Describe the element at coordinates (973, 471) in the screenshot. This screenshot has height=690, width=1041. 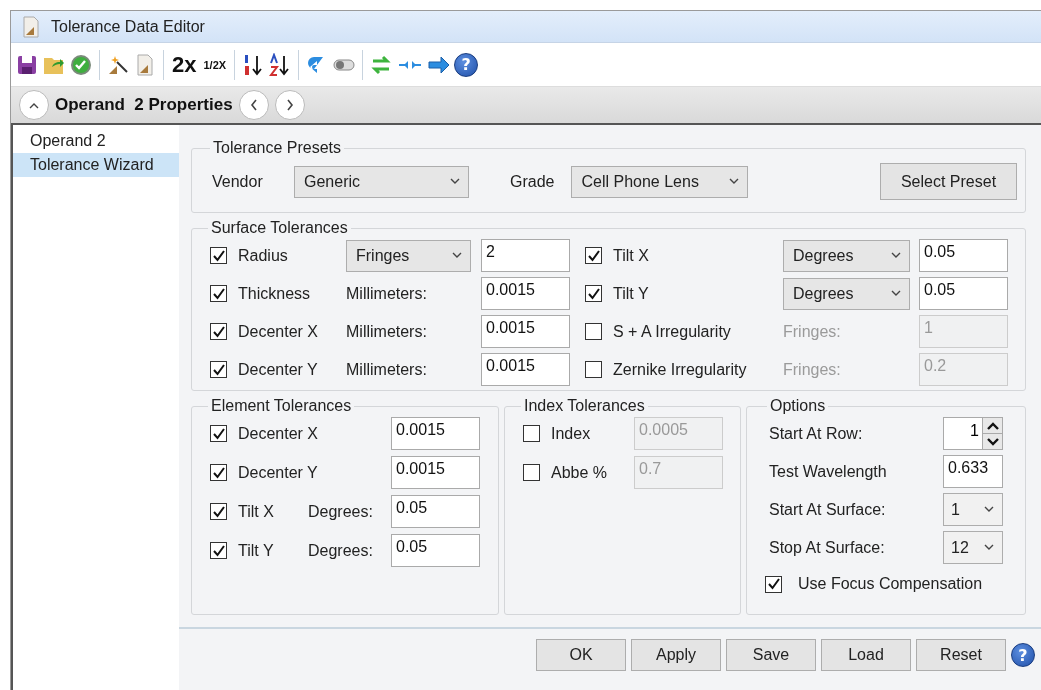
I see `value-field: 0.633` at that location.